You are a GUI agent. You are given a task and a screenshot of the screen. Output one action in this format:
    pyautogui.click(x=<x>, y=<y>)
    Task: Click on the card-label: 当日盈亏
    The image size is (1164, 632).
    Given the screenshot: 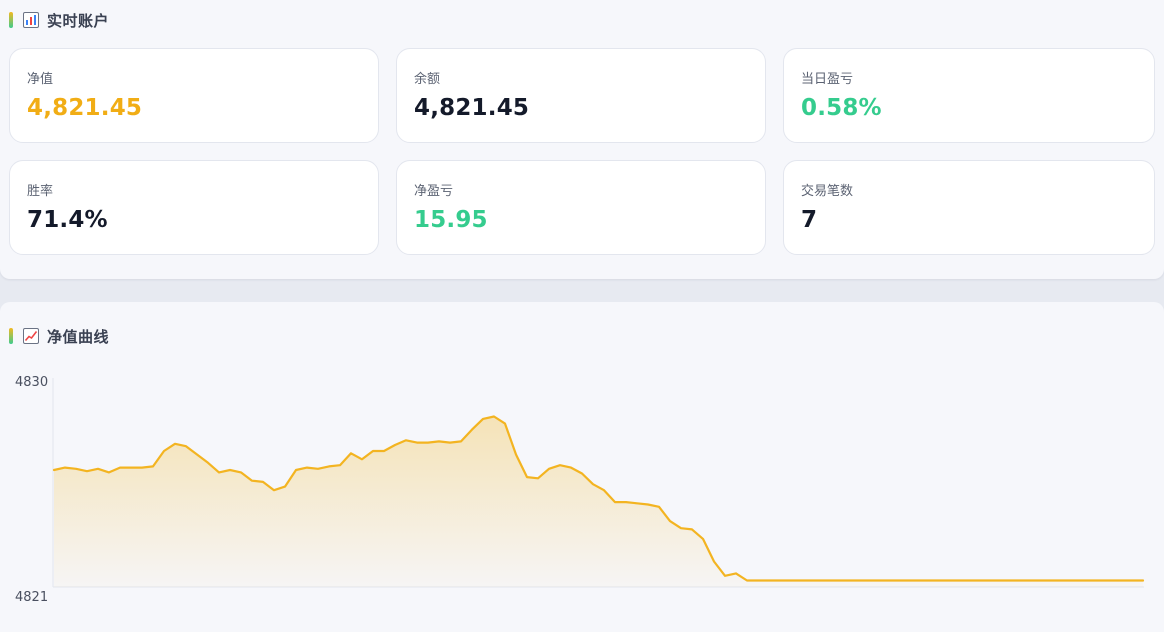 What is the action you would take?
    pyautogui.click(x=827, y=79)
    